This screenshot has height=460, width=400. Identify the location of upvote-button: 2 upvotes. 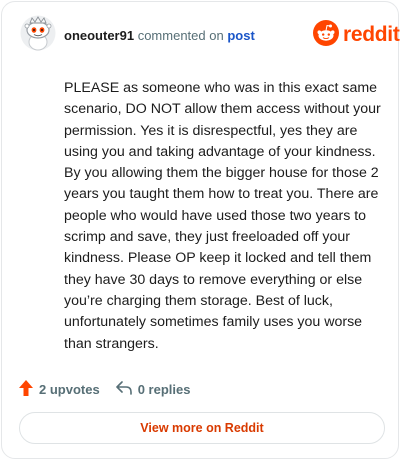
(59, 389).